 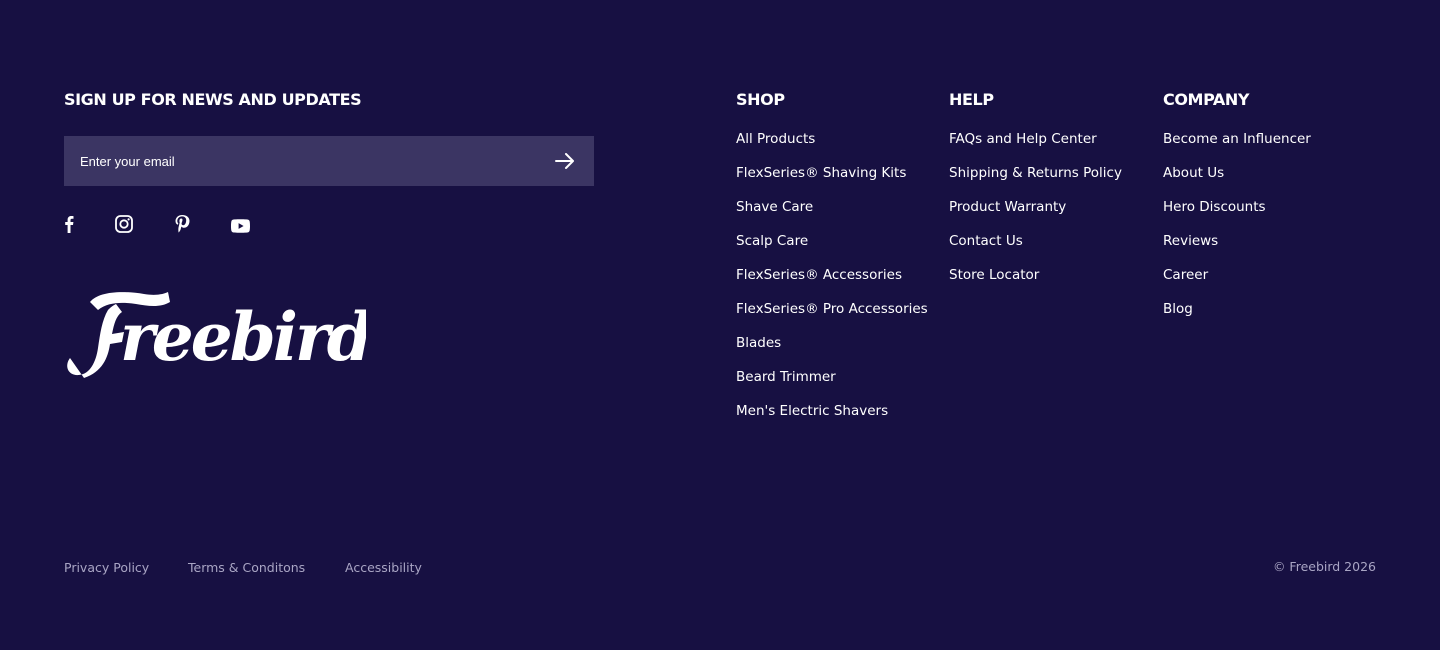 What do you see at coordinates (758, 343) in the screenshot?
I see `footer-link-blades: Blades` at bounding box center [758, 343].